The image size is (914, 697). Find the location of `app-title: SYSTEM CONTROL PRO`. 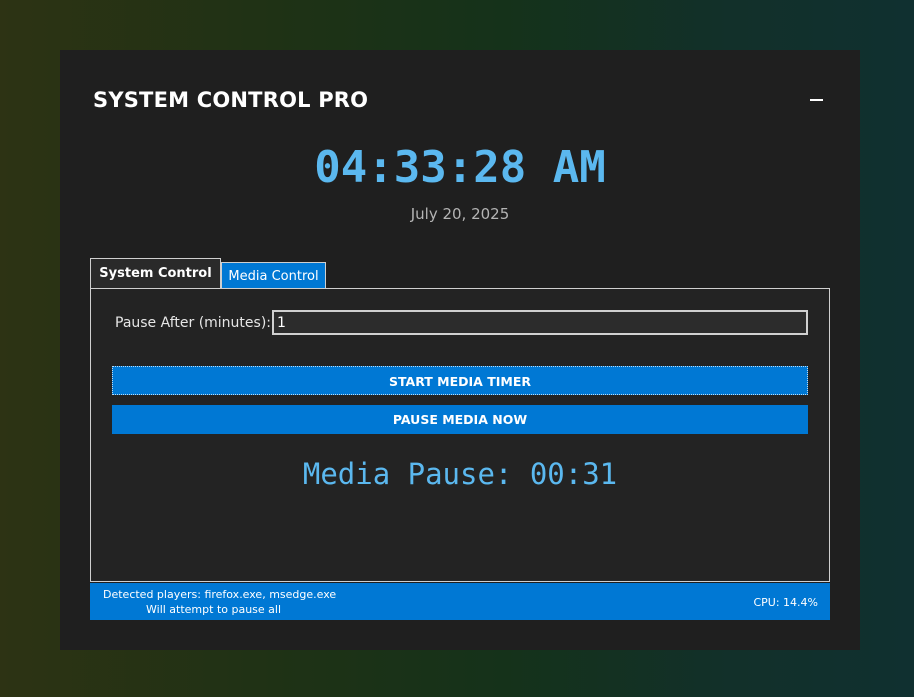

app-title: SYSTEM CONTROL PRO is located at coordinates (231, 100).